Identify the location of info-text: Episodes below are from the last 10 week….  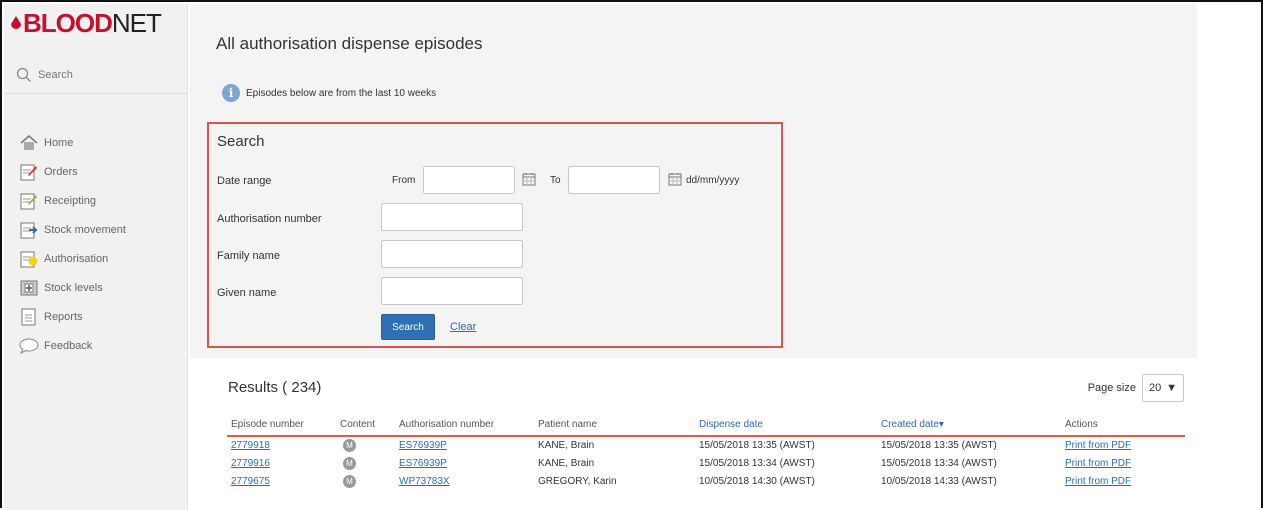
(341, 93).